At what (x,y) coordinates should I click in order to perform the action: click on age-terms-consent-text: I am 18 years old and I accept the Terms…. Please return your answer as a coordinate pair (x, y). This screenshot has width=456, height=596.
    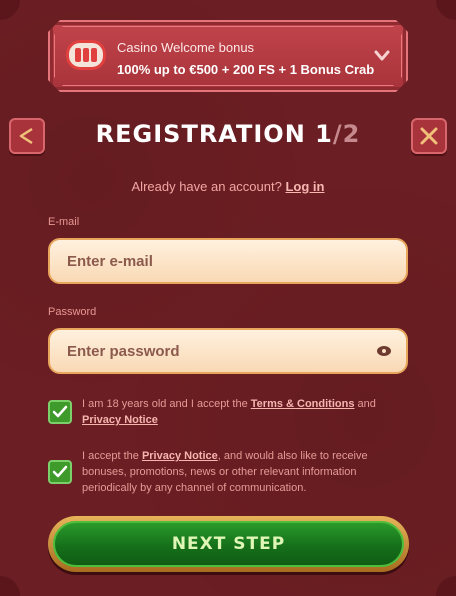
    Looking at the image, I should click on (232, 412).